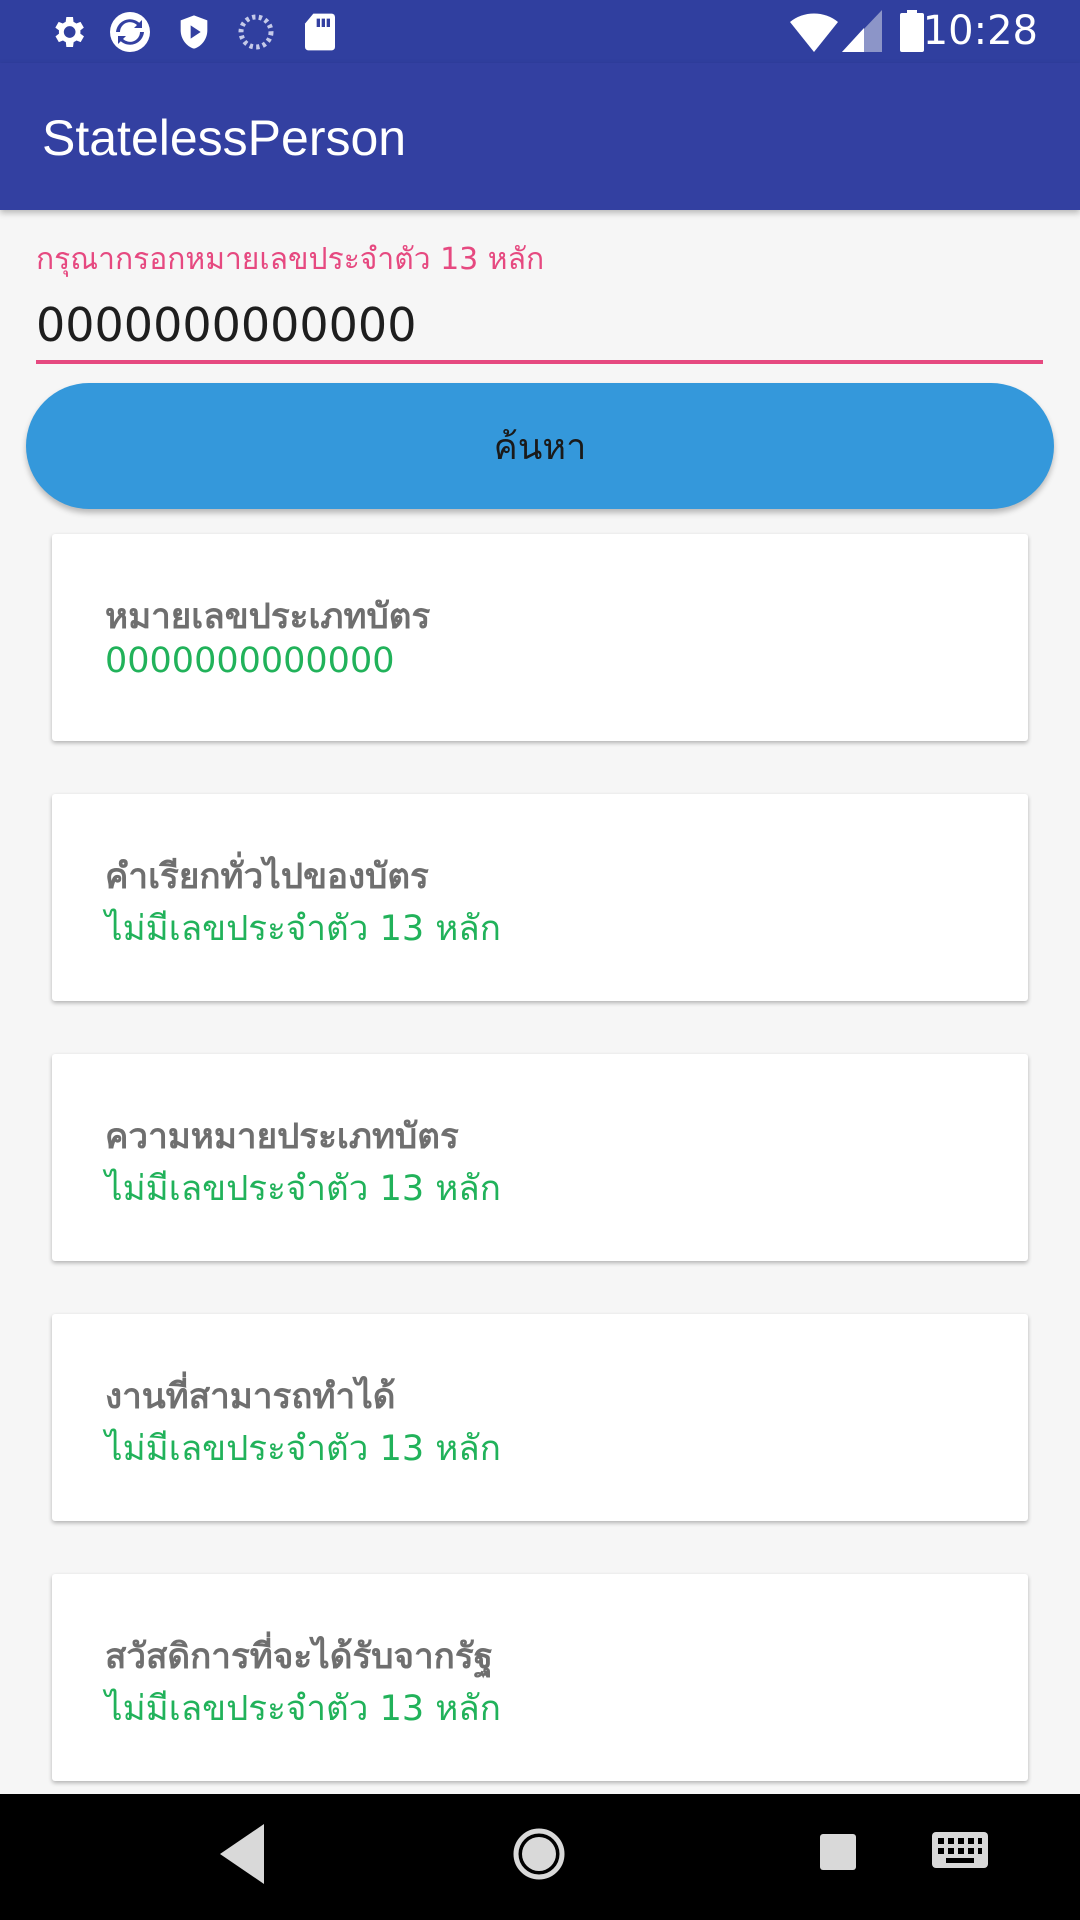  Describe the element at coordinates (282, 1137) in the screenshot. I see `card-title: ความหมายประเภทบัตร` at that location.